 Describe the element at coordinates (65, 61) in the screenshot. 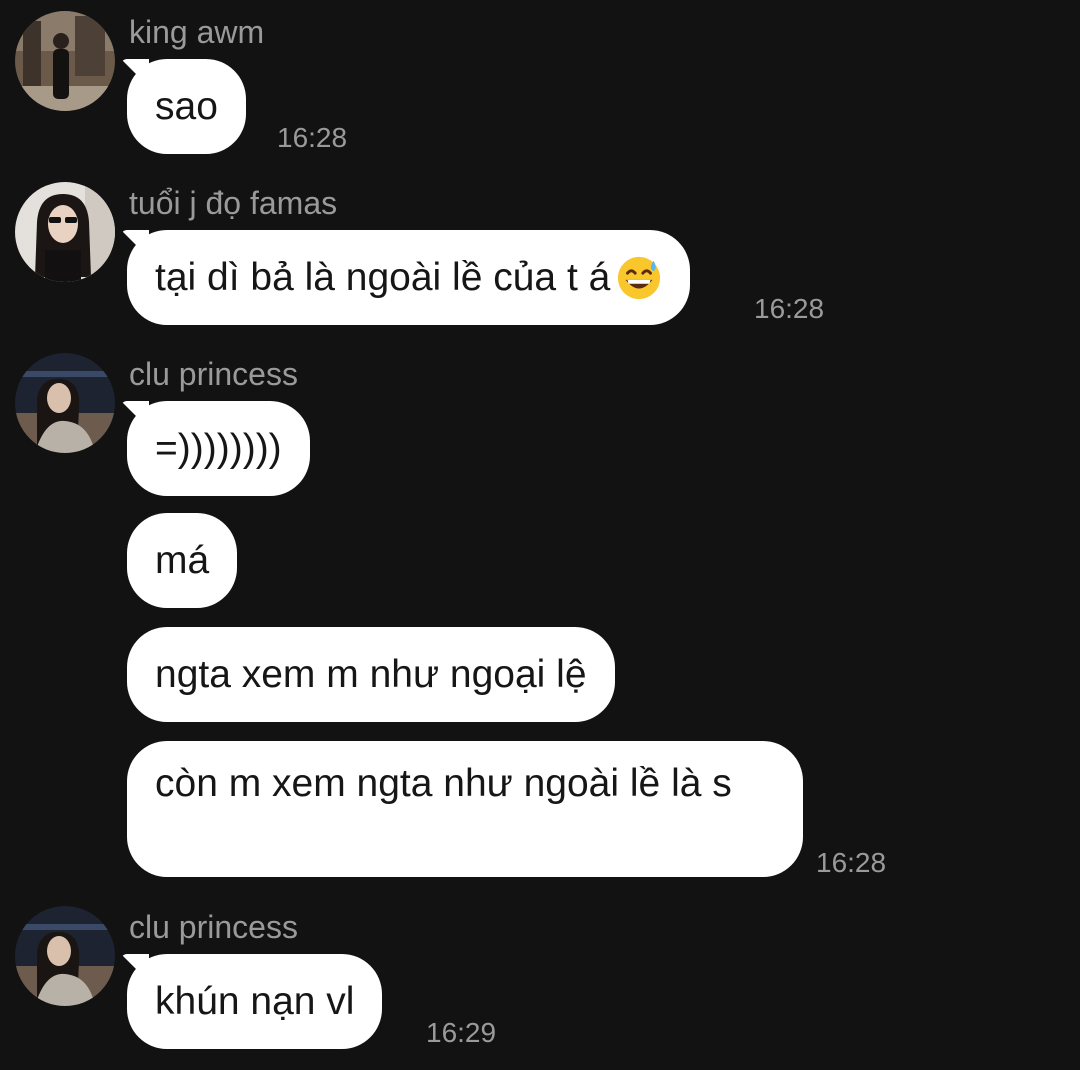

I see `avatar-king-awm` at that location.